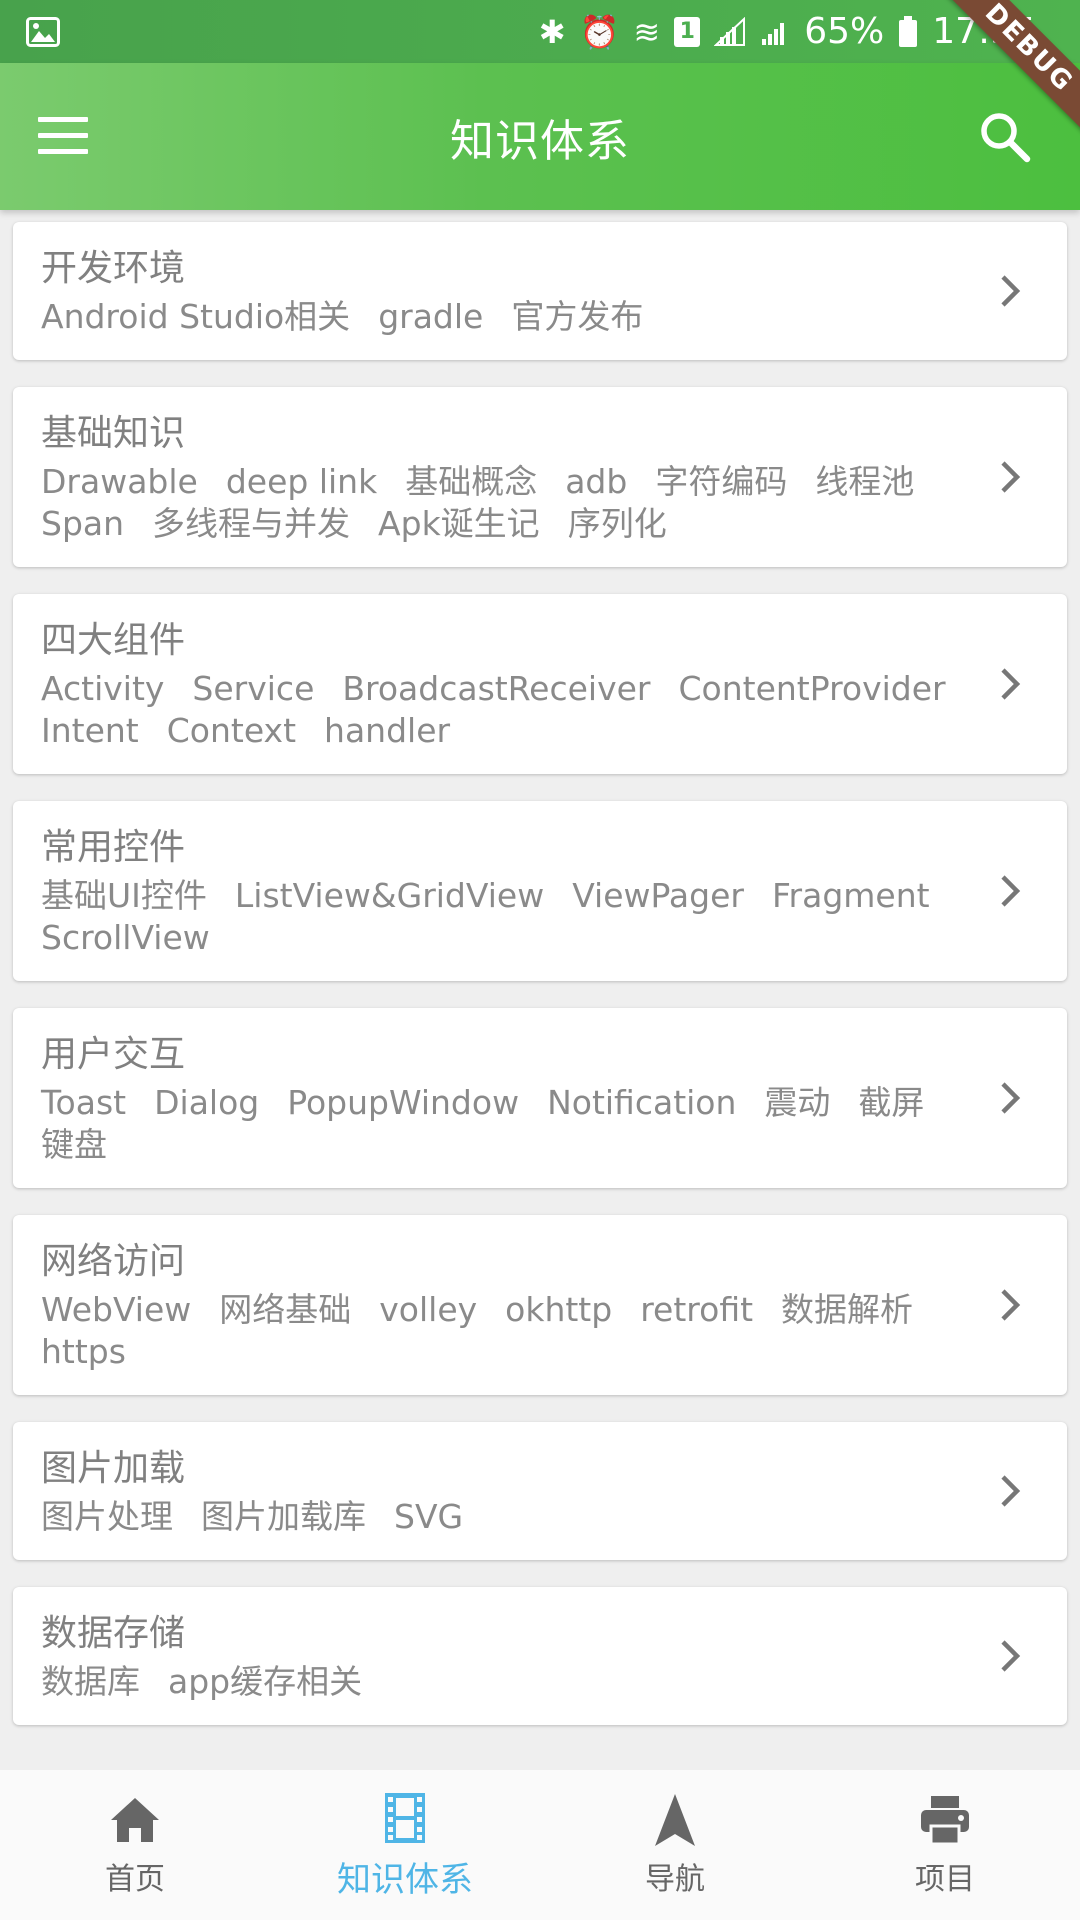 This screenshot has width=1080, height=1920. What do you see at coordinates (847, 1309) in the screenshot?
I see `category-tag: 数据解析` at bounding box center [847, 1309].